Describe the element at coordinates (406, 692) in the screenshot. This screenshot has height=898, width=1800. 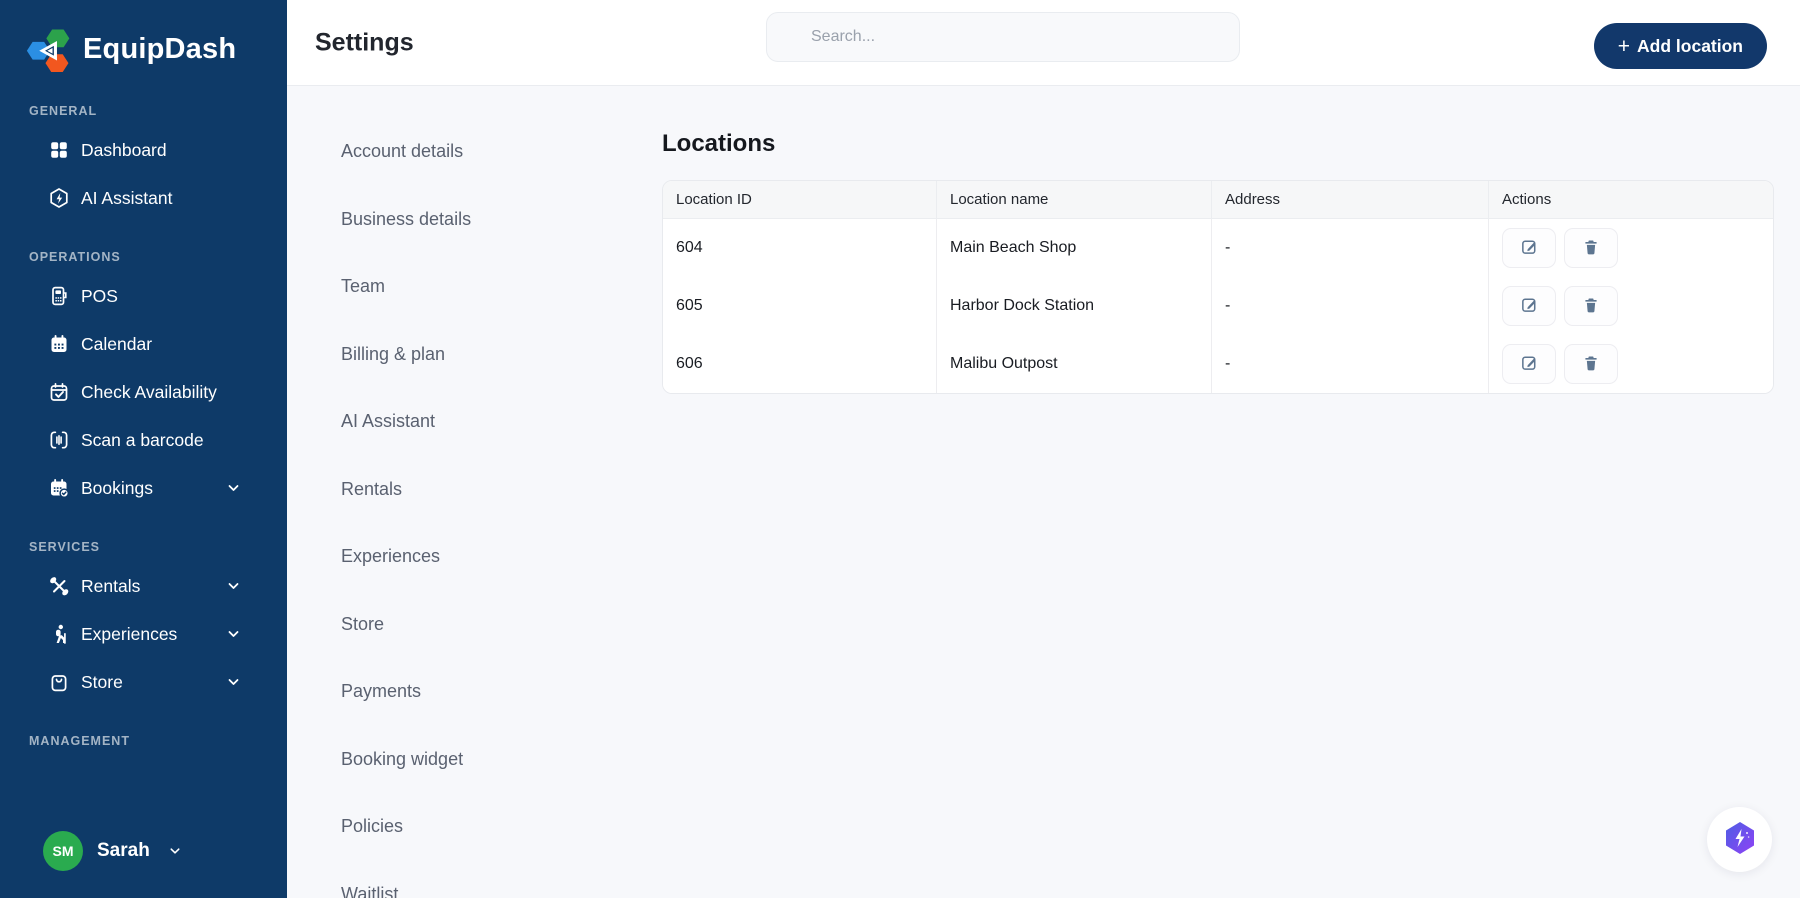
I see `settings-menu-item-payments: Payments` at that location.